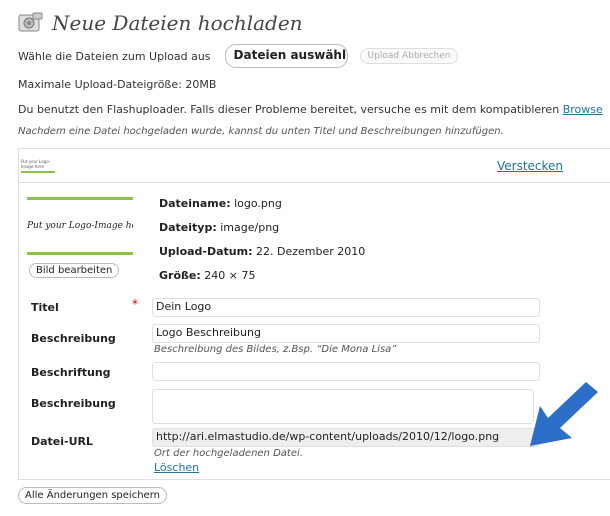 The height and width of the screenshot is (516, 610). What do you see at coordinates (176, 467) in the screenshot?
I see `delete-link: Löschen` at bounding box center [176, 467].